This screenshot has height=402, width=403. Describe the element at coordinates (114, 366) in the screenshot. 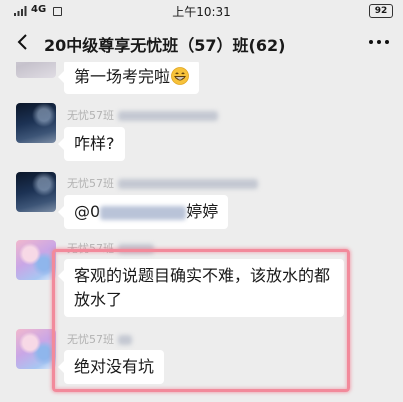

I see `message-text: 绝对没有坑` at that location.